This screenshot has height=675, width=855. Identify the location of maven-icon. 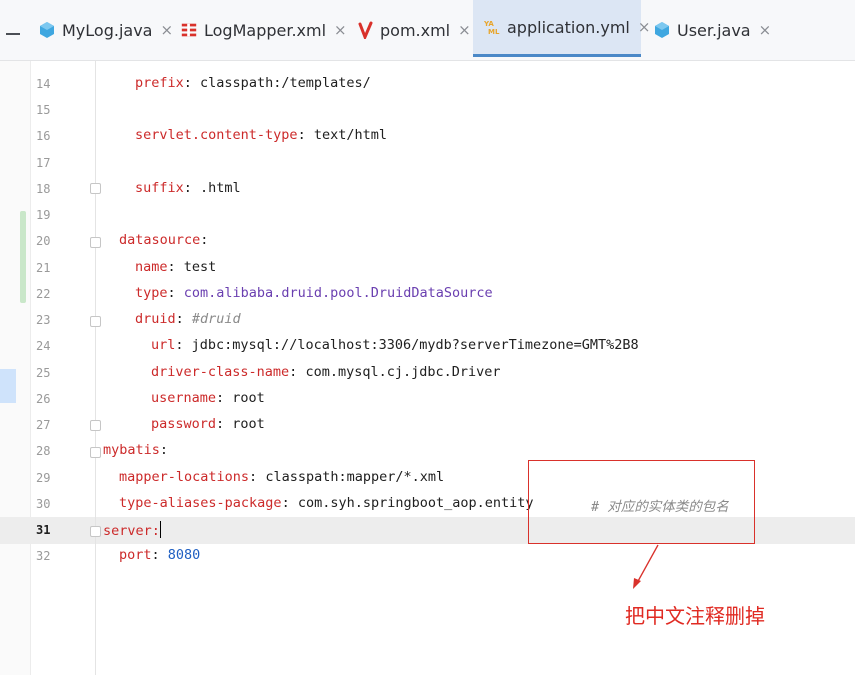
(365, 30).